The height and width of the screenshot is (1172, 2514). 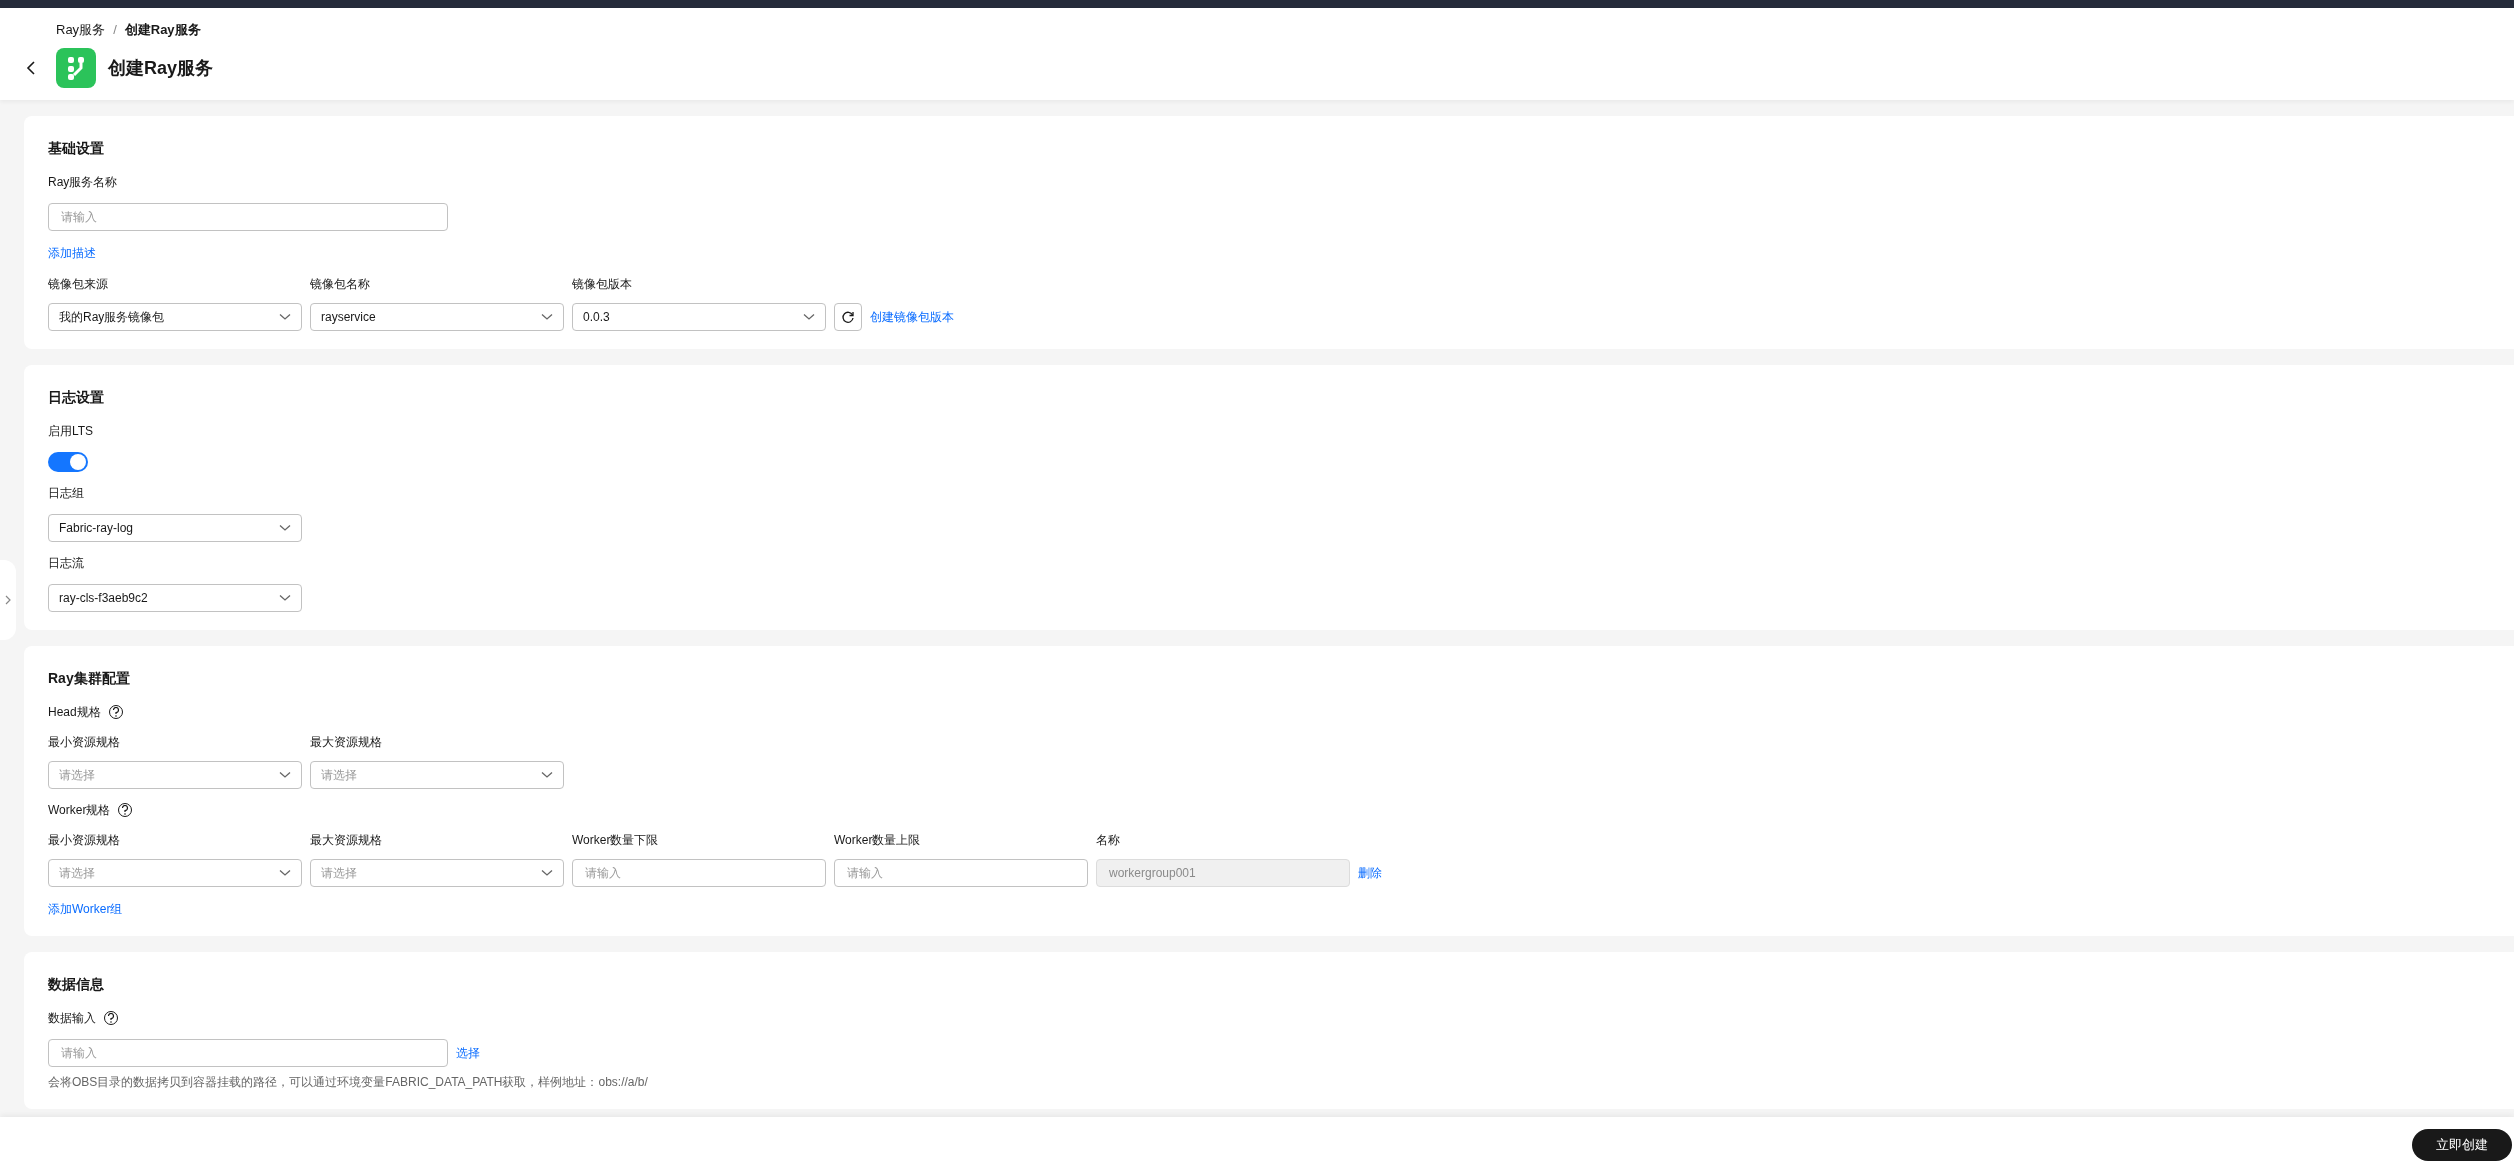 I want to click on section-title: Ray集群配置, so click(x=89, y=678).